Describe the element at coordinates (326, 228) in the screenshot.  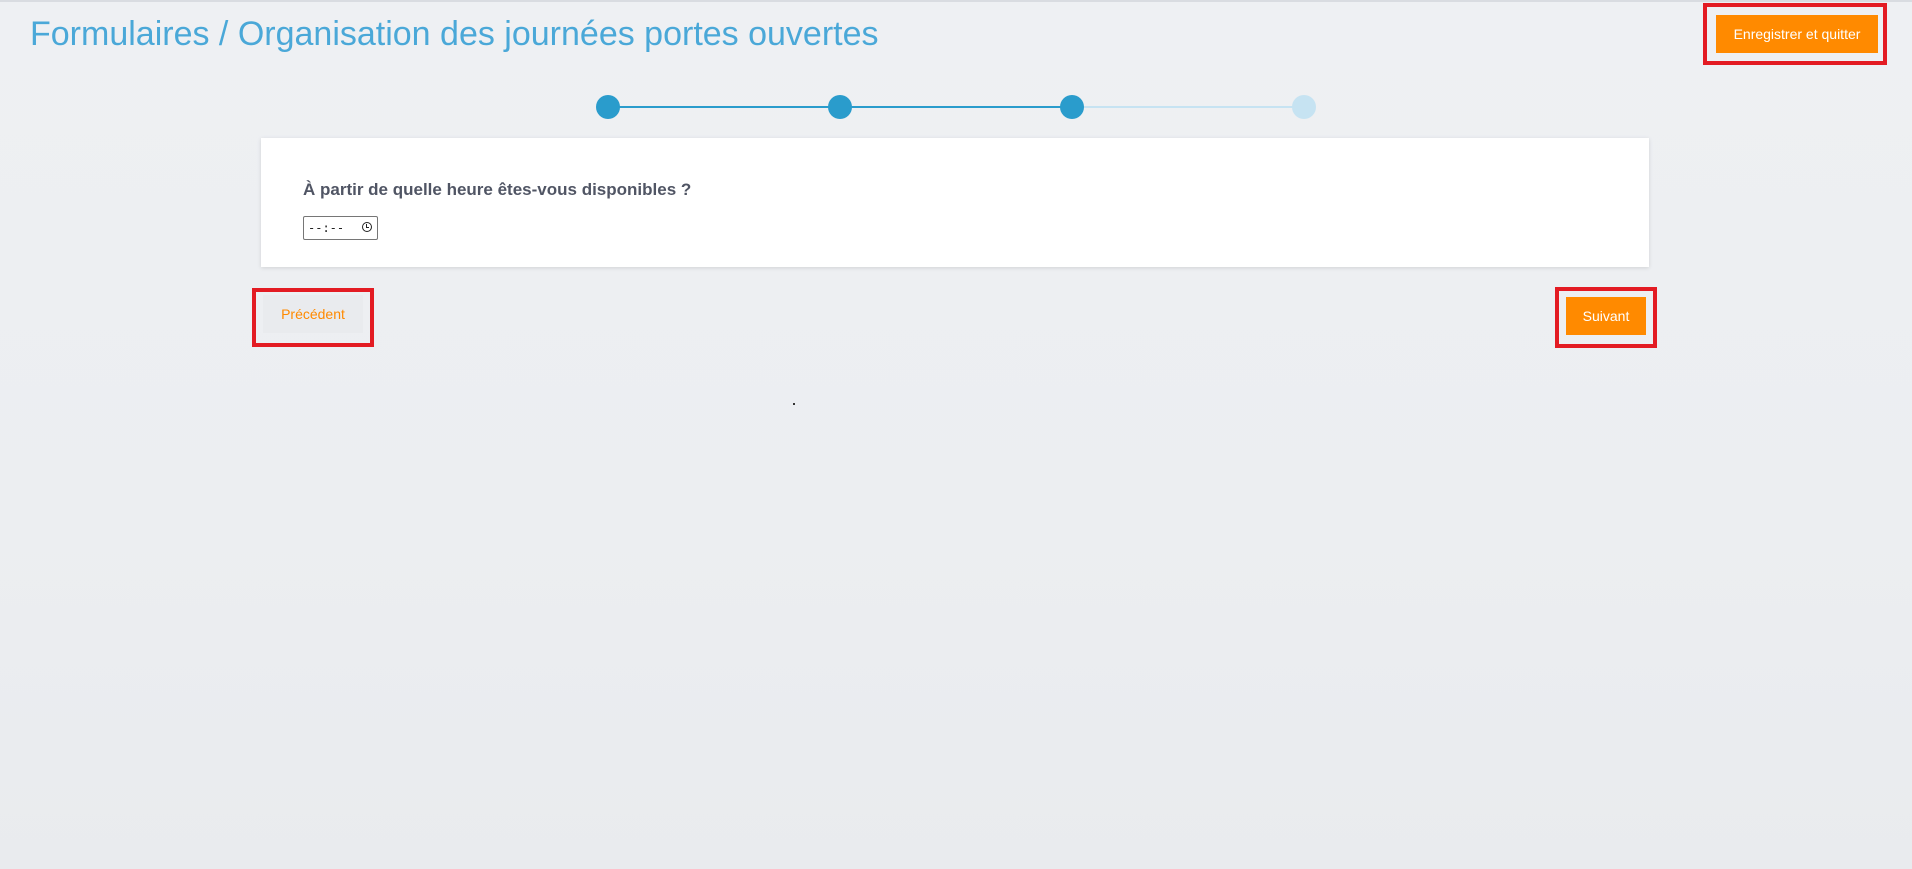
I see `time-input-value: --:--` at that location.